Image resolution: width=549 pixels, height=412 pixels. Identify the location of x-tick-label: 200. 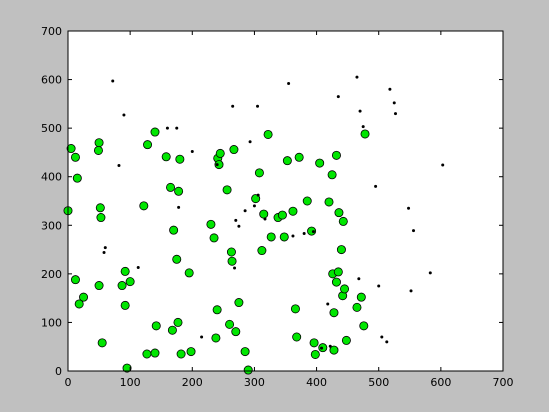
(192, 382).